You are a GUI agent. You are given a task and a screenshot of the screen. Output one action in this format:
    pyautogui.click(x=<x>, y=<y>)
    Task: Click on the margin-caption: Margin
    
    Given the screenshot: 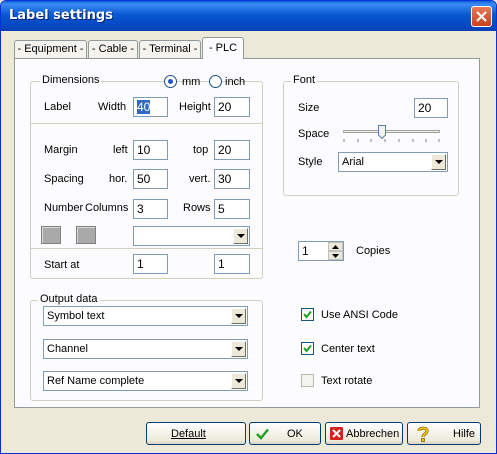 What is the action you would take?
    pyautogui.click(x=61, y=150)
    